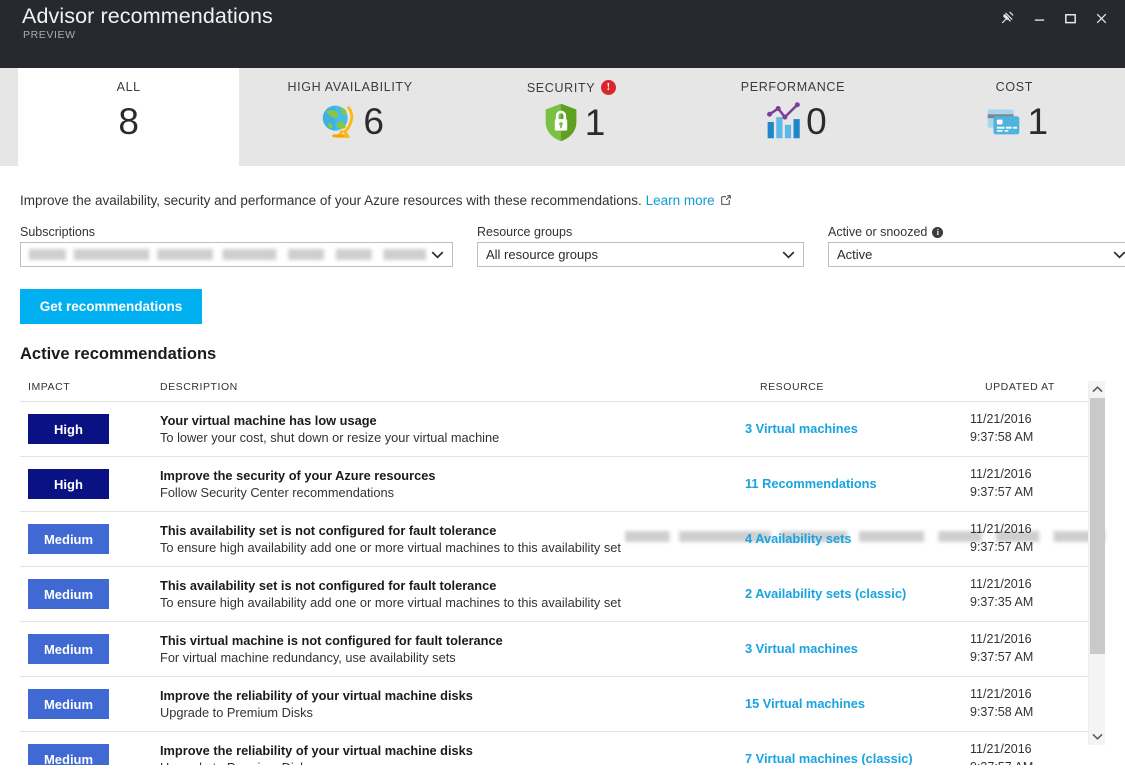  I want to click on tab-high-availability: HIGH AVAILABILITY 6, so click(349, 117).